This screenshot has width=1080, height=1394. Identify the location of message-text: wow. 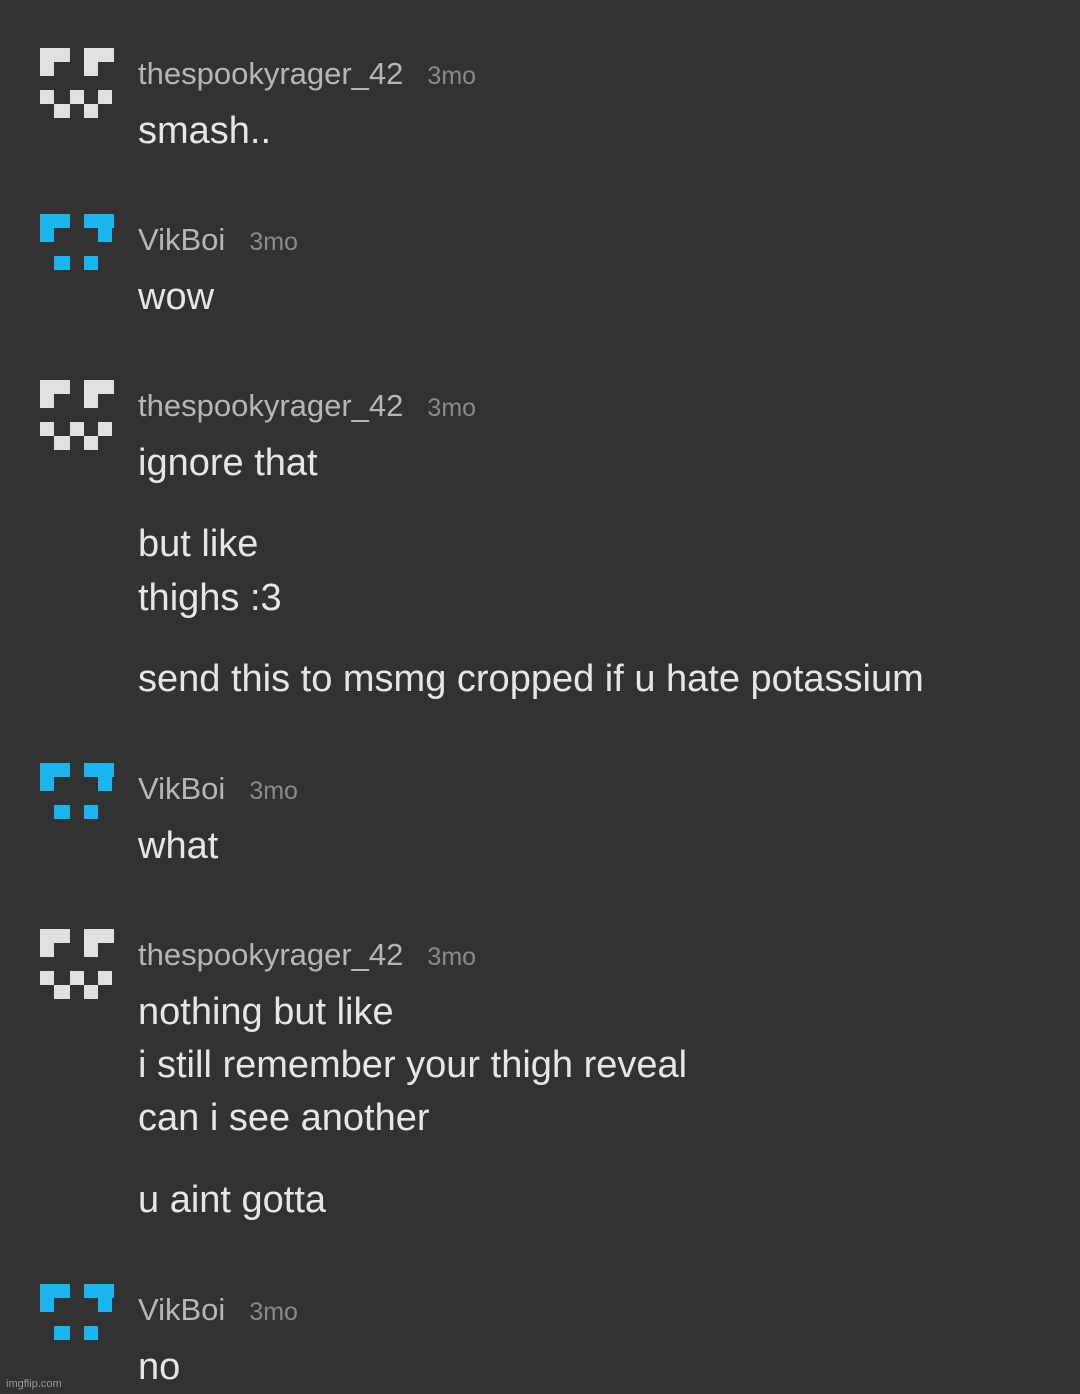
(176, 297).